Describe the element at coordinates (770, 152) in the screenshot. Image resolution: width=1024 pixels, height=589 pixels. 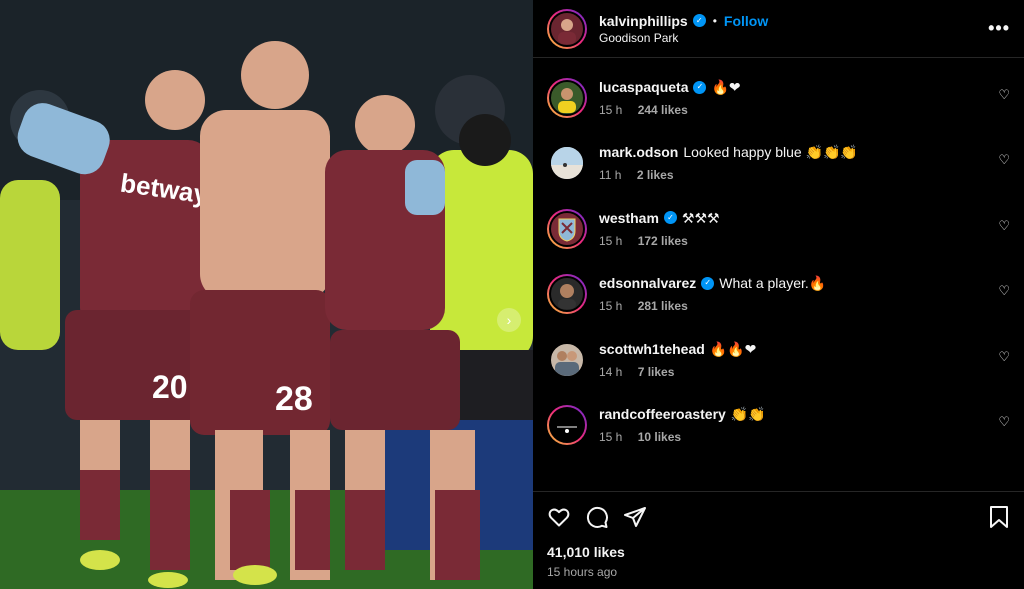
I see `comment-text: Looked happy blue 👏👏👏` at that location.